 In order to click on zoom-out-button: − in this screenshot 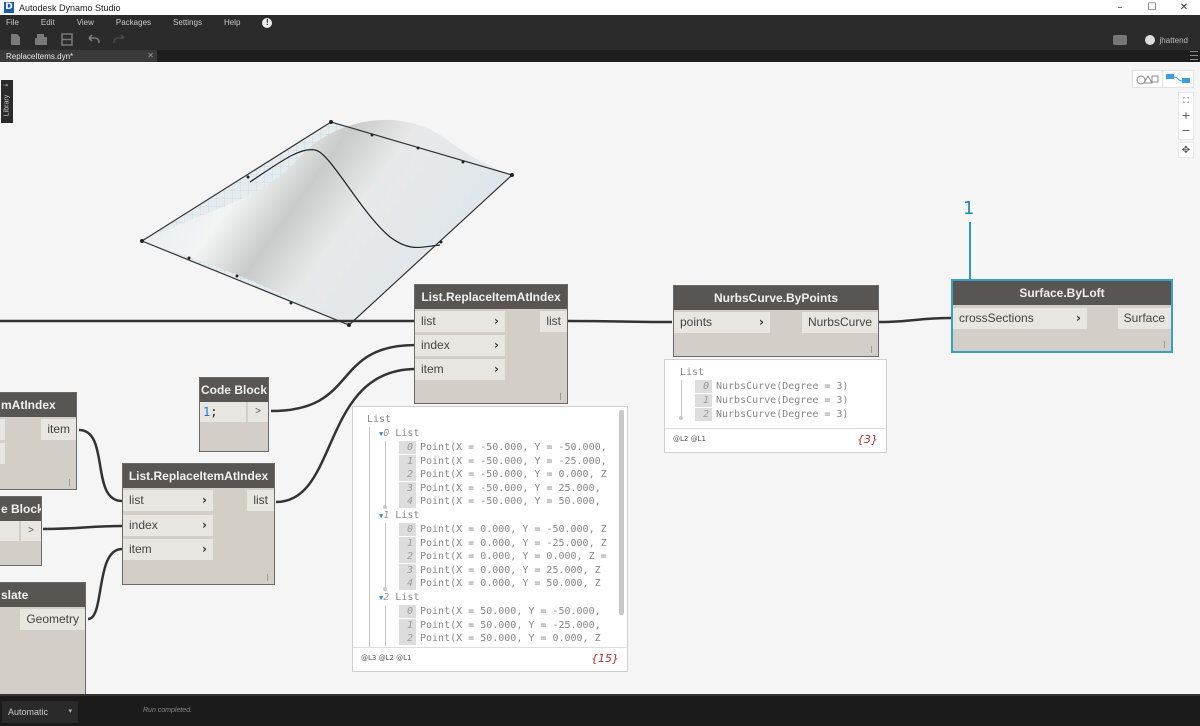, I will do `click(1186, 130)`.